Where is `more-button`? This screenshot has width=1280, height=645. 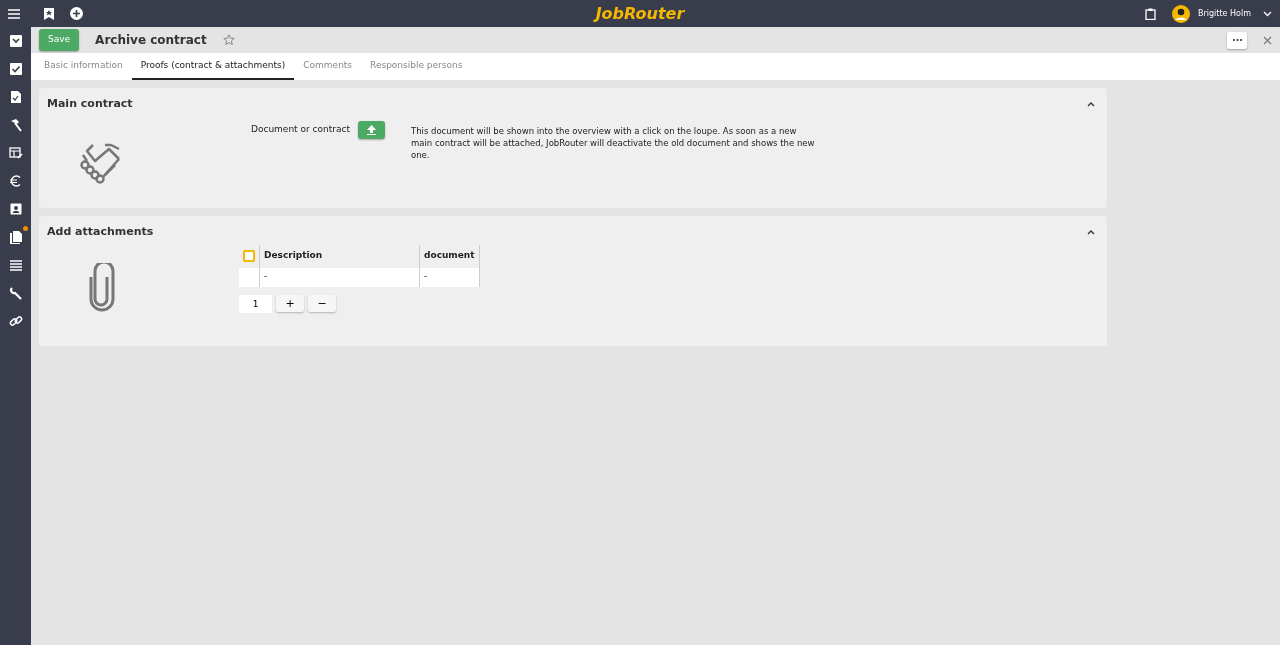
more-button is located at coordinates (1237, 40).